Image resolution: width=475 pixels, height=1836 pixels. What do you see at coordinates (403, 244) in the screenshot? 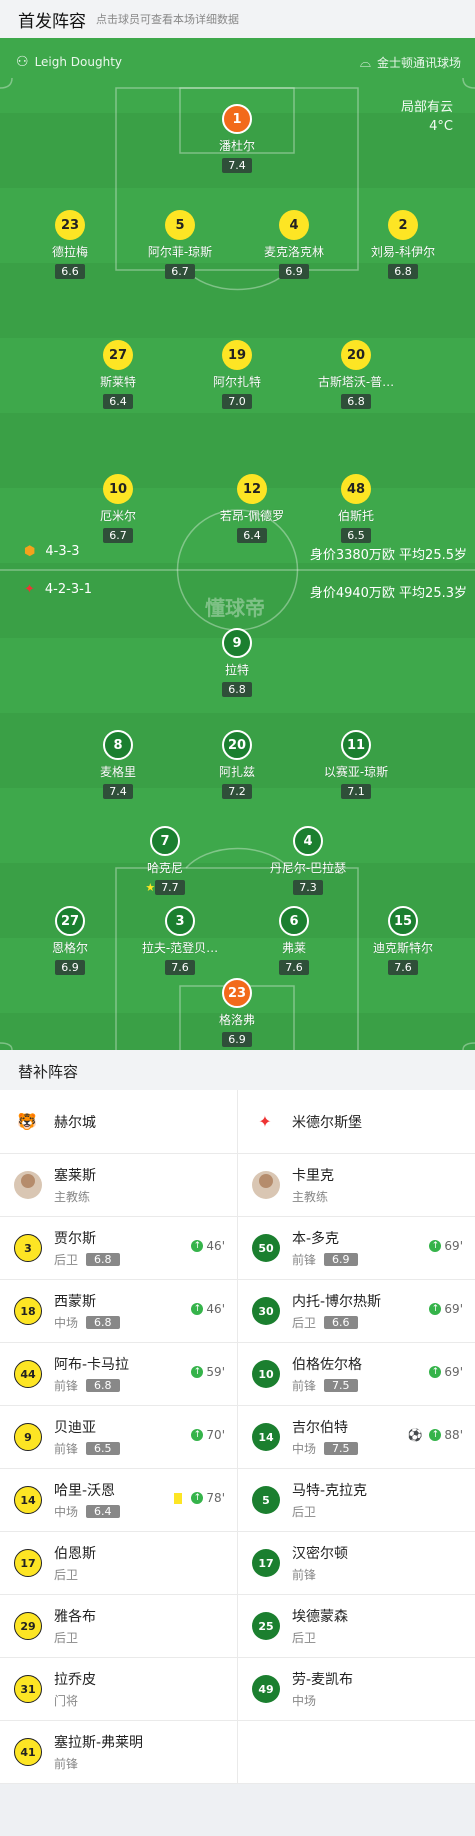
I see `home-player-4: 2 刘易-科伊尔 6.8` at bounding box center [403, 244].